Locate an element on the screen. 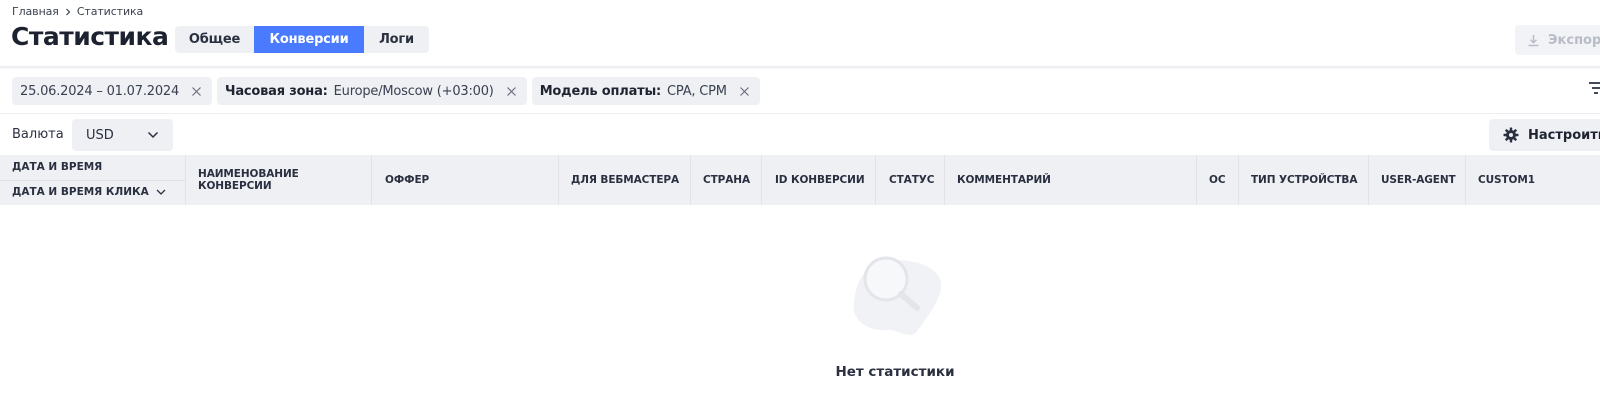 This screenshot has height=416, width=1600. header-date-time: ДАТА И ВРЕМЯ is located at coordinates (57, 167).